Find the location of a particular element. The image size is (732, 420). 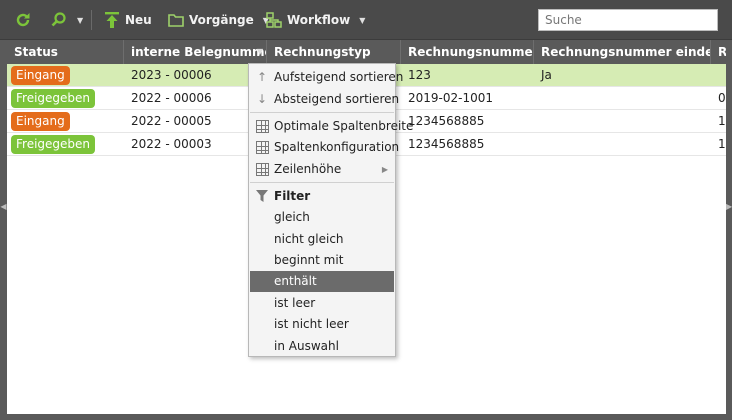

workflow-button: Workflow ▼ is located at coordinates (315, 20).